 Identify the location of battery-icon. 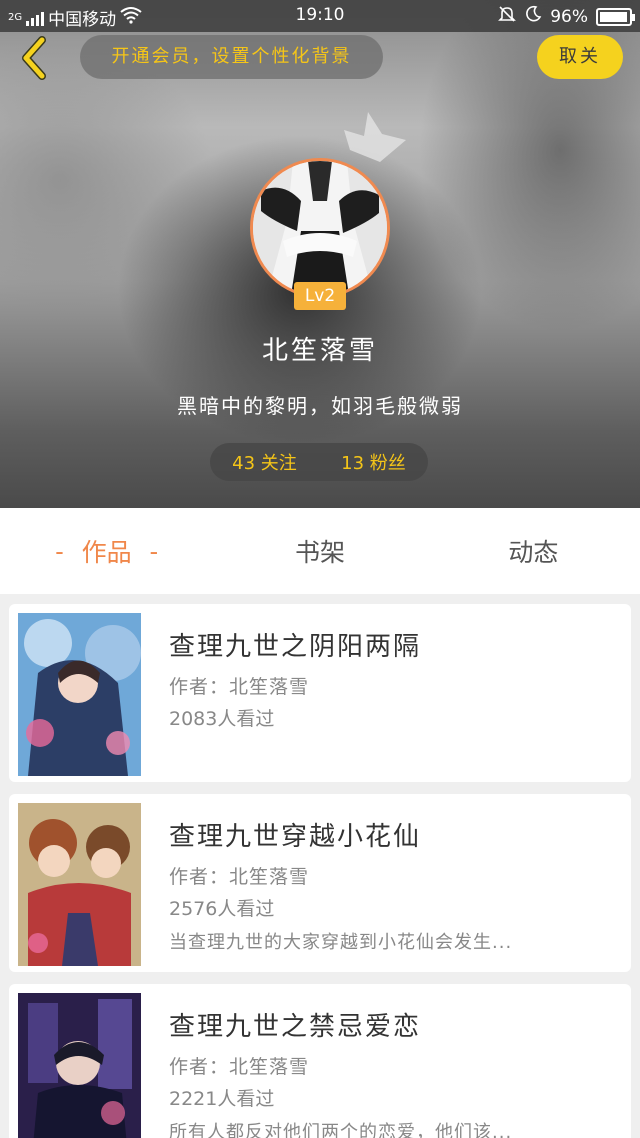
(615, 16).